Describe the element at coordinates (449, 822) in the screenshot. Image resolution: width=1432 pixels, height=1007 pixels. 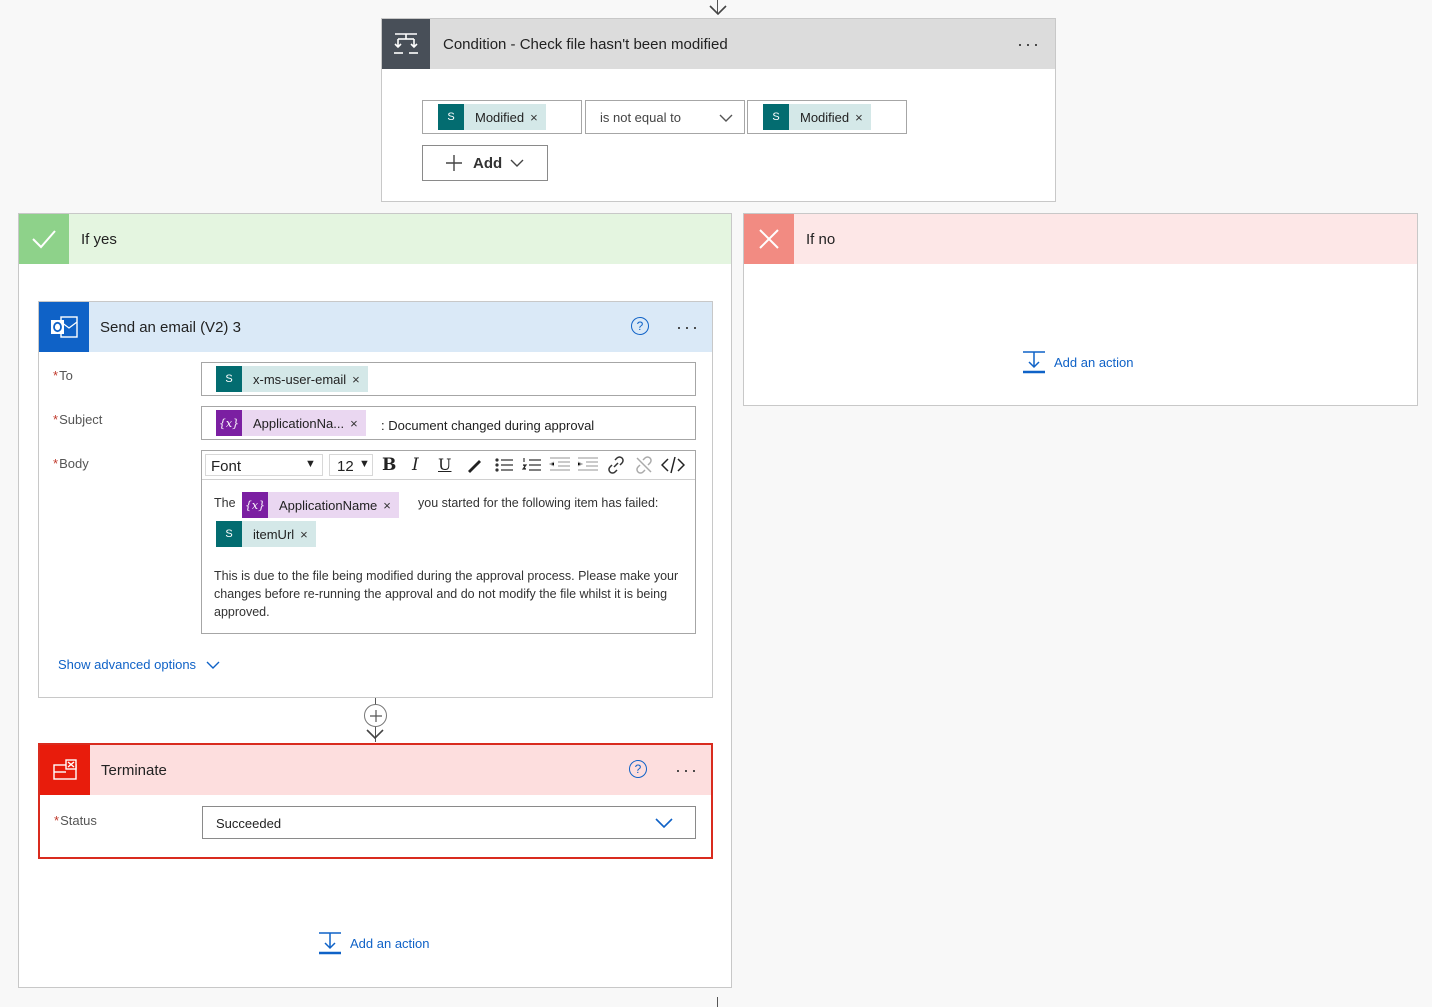
I see `status-select: Succeeded` at that location.